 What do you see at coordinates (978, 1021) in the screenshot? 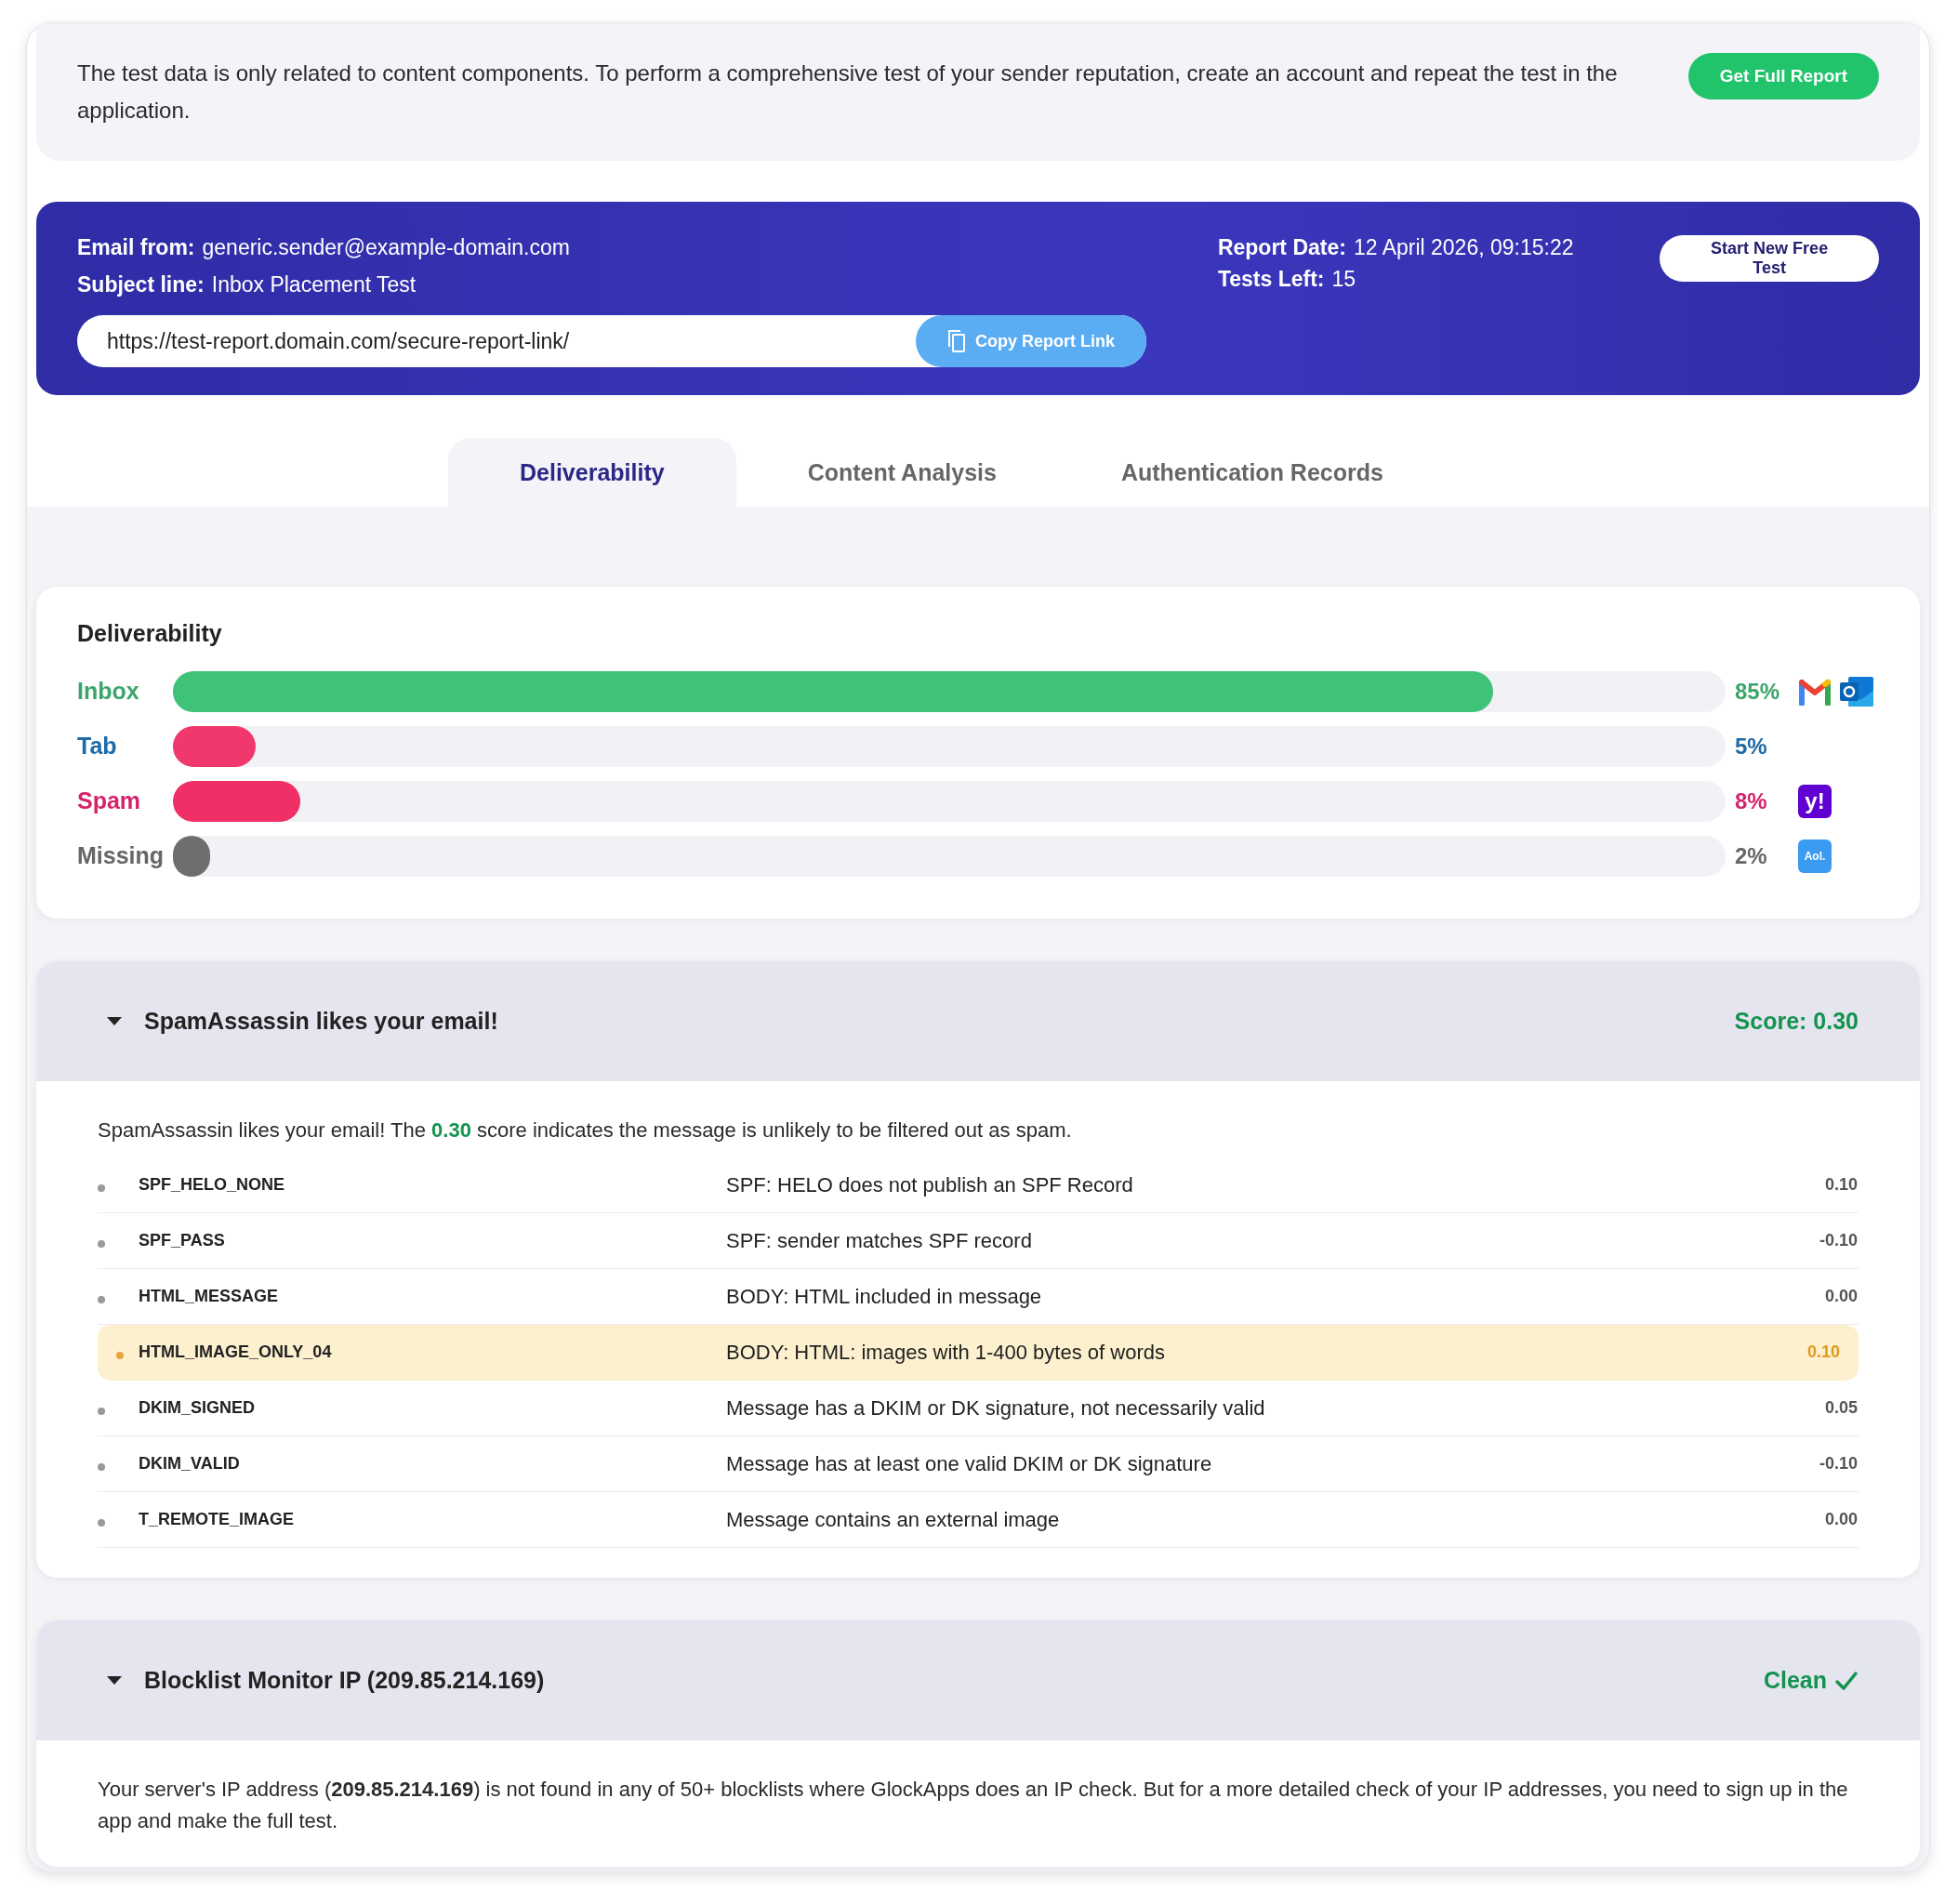
I see `section-header: SpamAssassin likes your email! Score: 0.30` at bounding box center [978, 1021].